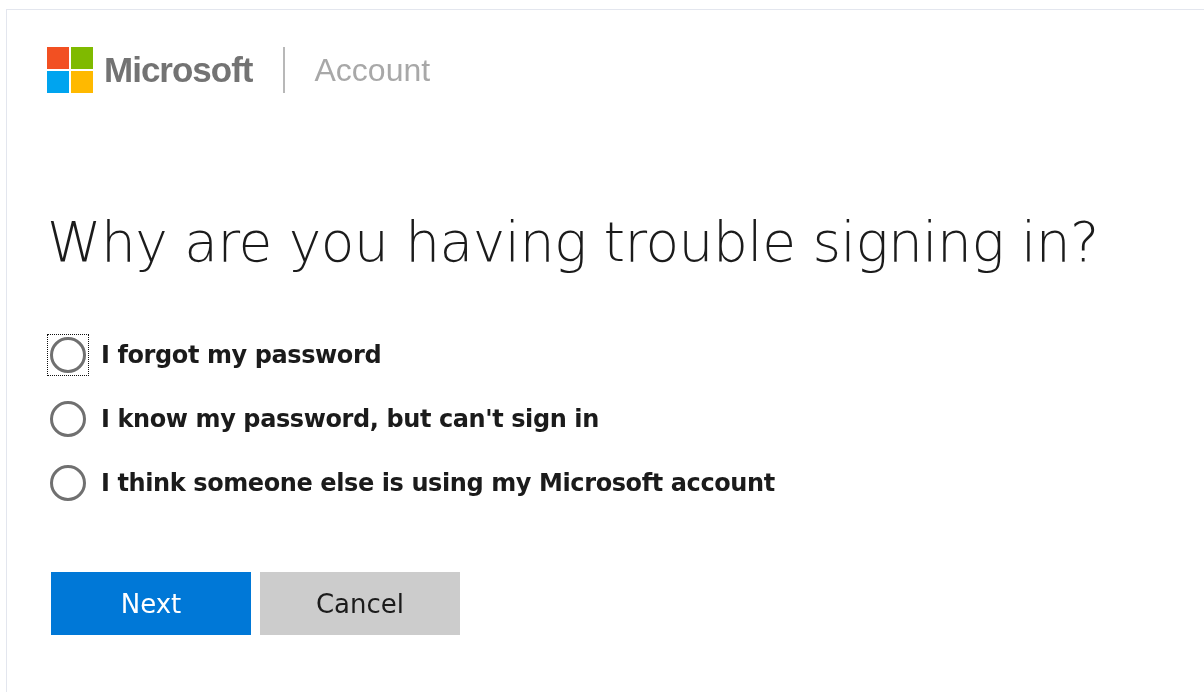 This screenshot has height=692, width=1204. I want to click on brand-name: Microsoft, so click(178, 70).